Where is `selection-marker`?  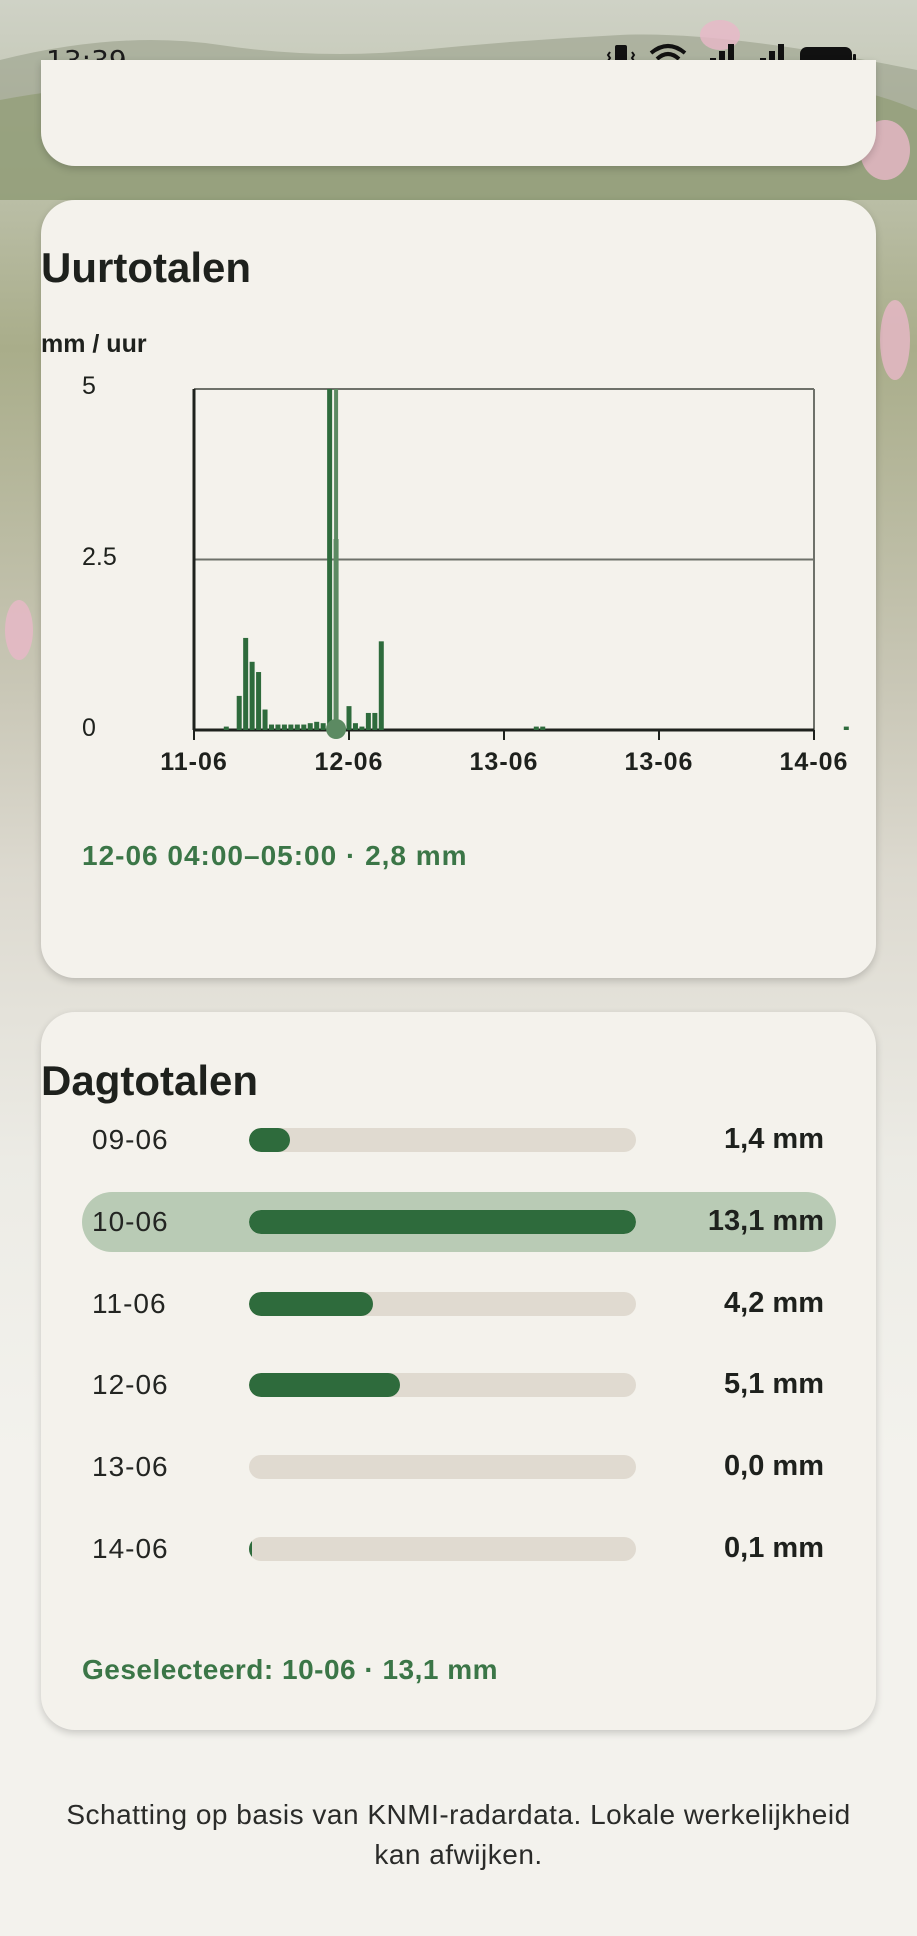 selection-marker is located at coordinates (336, 729).